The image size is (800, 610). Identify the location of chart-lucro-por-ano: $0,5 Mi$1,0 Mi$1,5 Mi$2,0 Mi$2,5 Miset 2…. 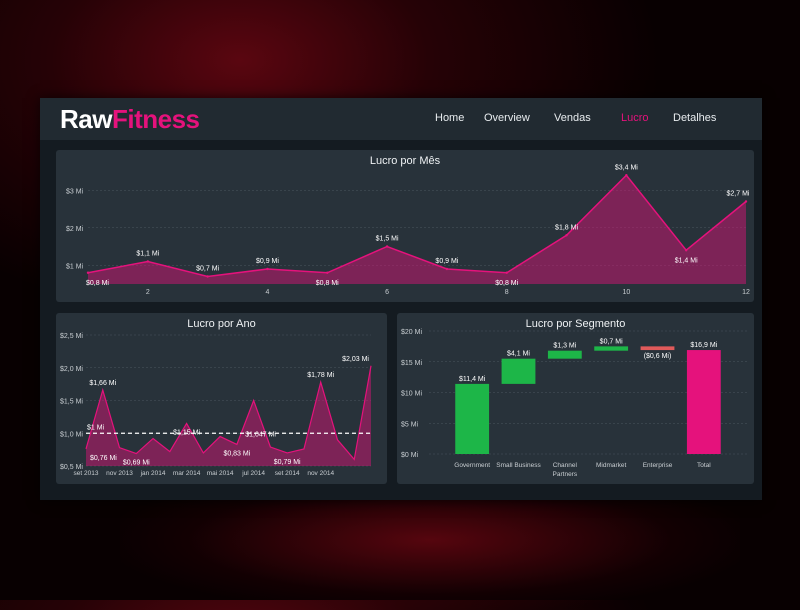
(221, 398).